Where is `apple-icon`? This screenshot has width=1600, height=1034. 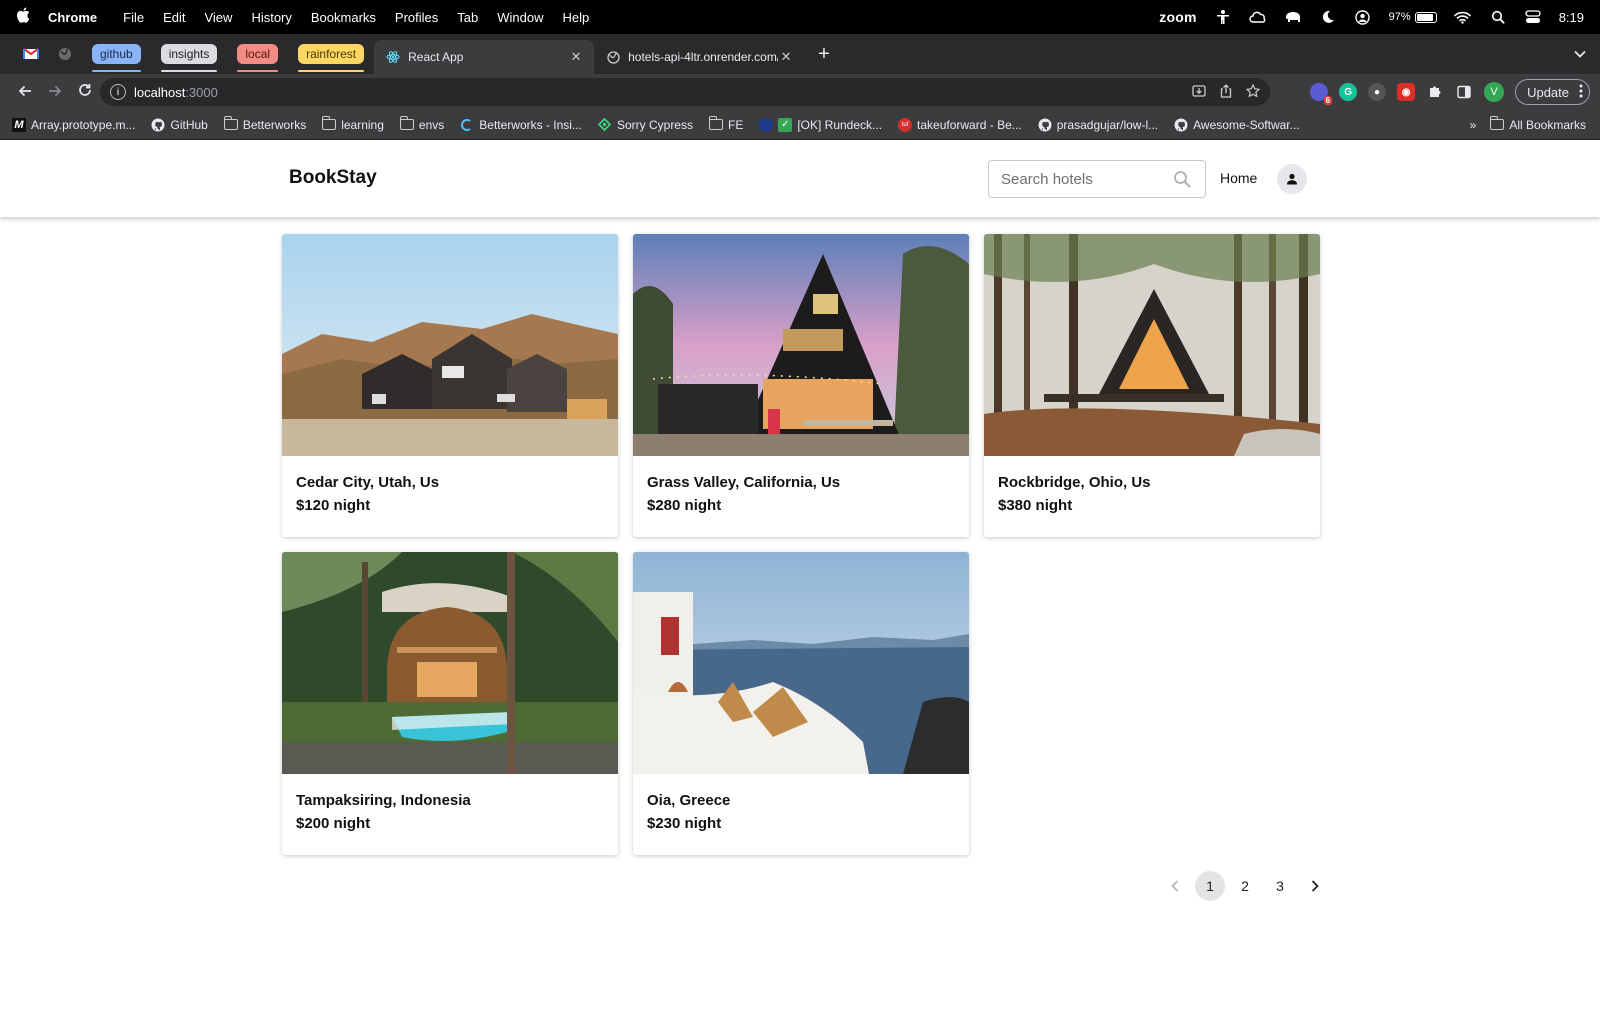
apple-icon is located at coordinates (30, 17).